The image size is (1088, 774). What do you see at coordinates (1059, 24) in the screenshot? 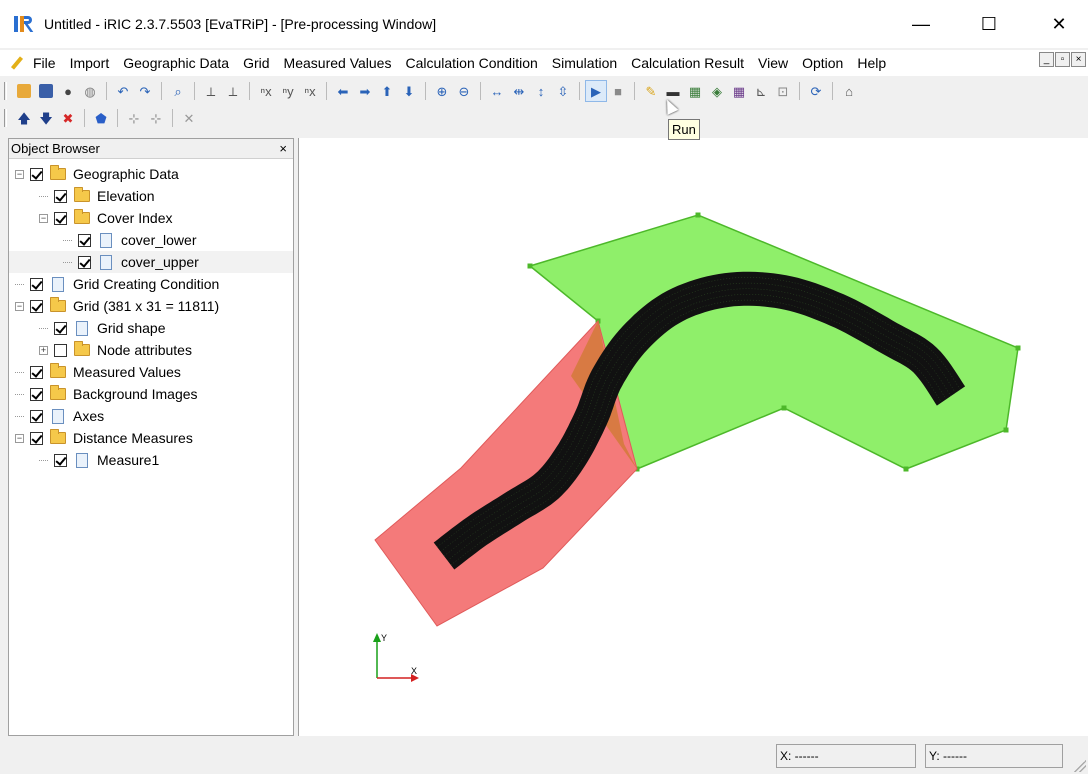
I see `close-button: ✕` at bounding box center [1059, 24].